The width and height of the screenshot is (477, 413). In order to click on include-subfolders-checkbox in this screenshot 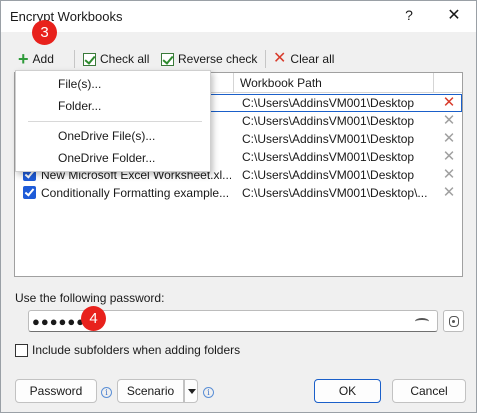, I will do `click(21, 350)`.